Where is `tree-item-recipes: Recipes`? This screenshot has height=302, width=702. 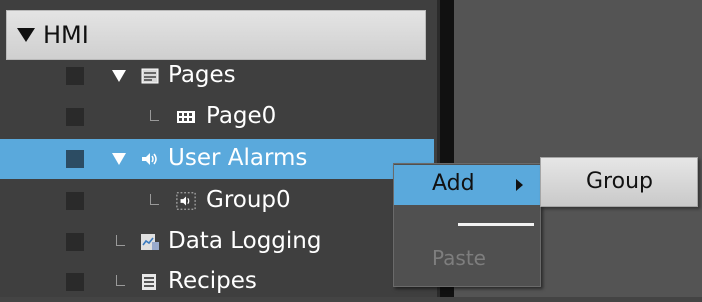 tree-item-recipes: Recipes is located at coordinates (220, 282).